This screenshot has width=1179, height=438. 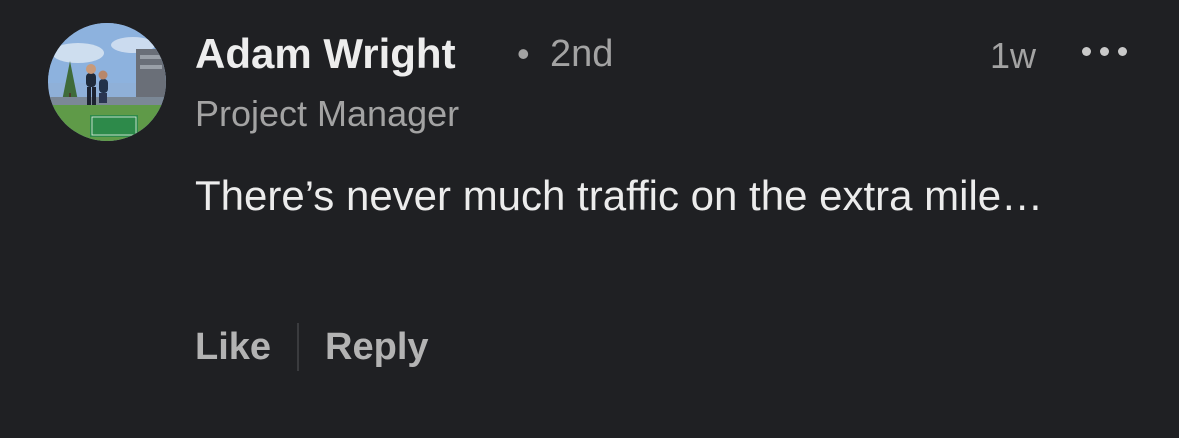 What do you see at coordinates (327, 113) in the screenshot?
I see `author-headline: Project Manager` at bounding box center [327, 113].